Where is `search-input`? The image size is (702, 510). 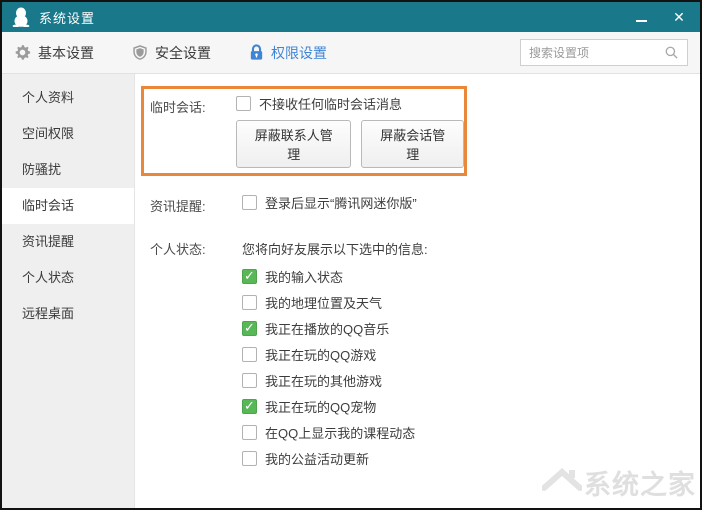 search-input is located at coordinates (596, 52).